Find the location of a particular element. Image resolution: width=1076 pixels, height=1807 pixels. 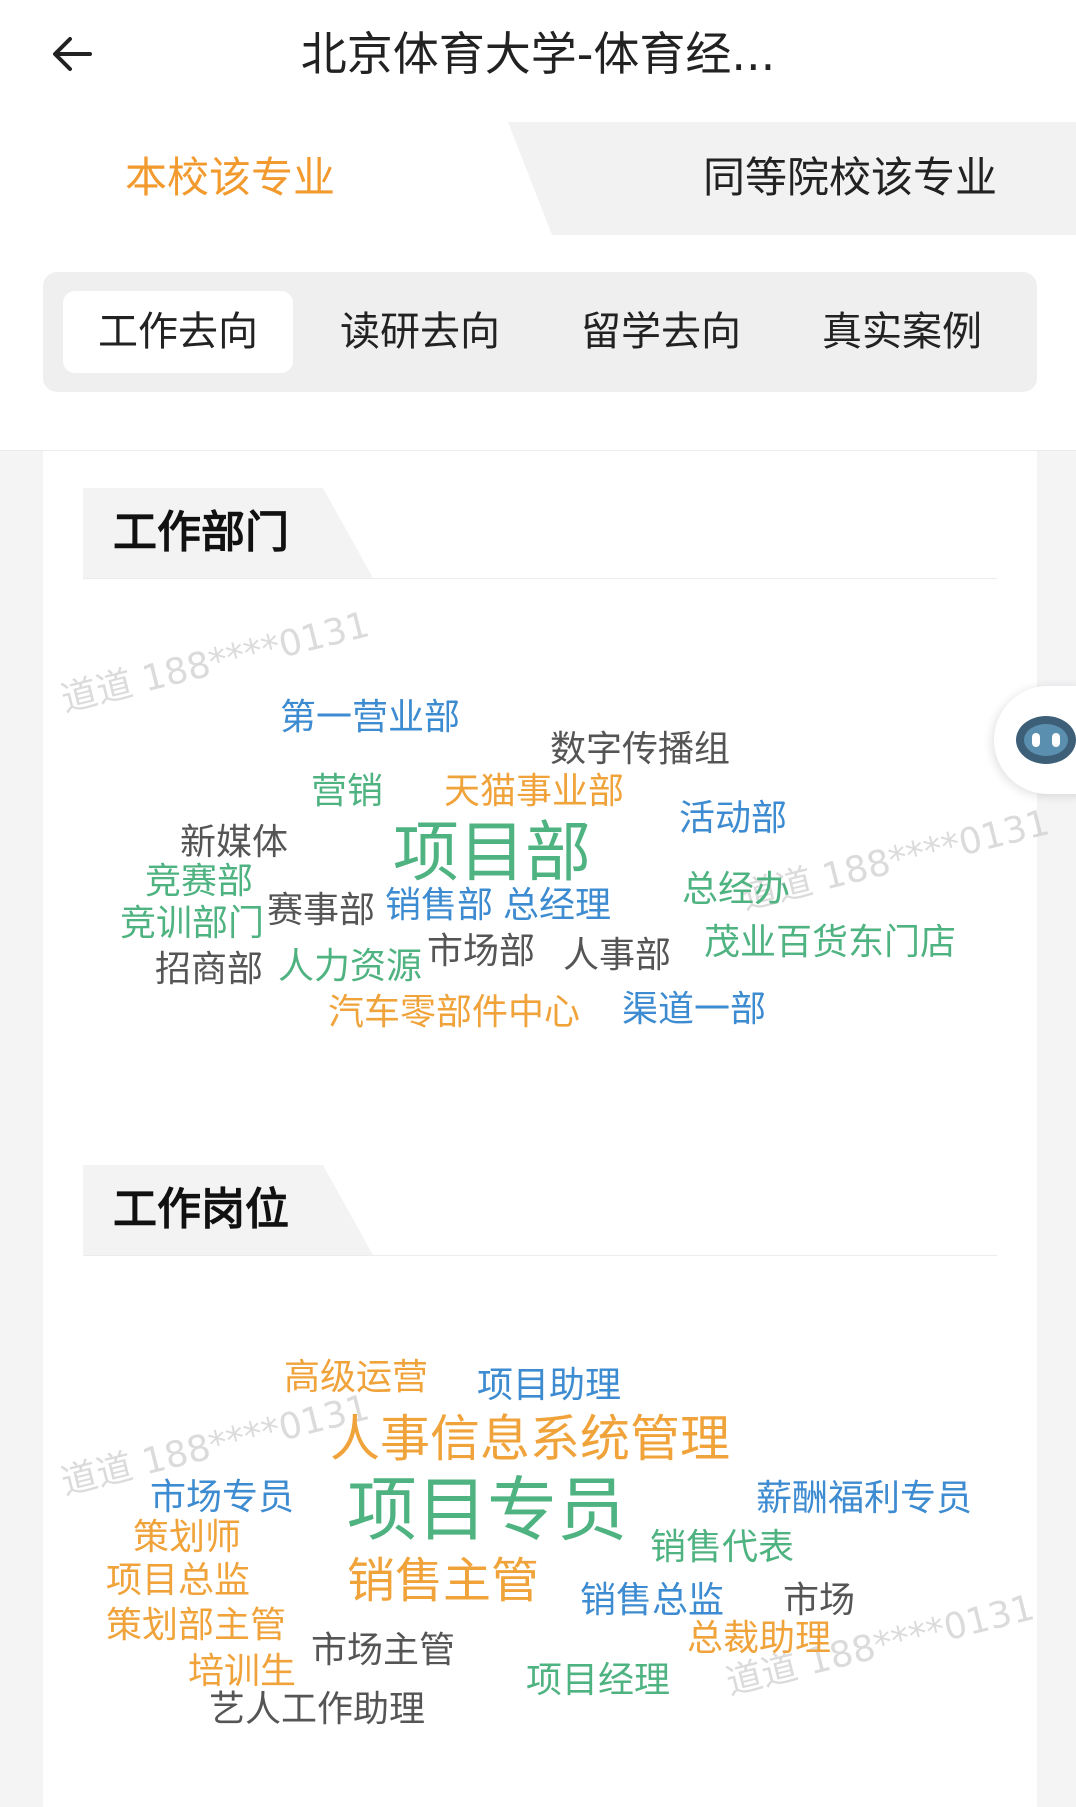

word-cloud-item: 数字传播组 is located at coordinates (640, 750).